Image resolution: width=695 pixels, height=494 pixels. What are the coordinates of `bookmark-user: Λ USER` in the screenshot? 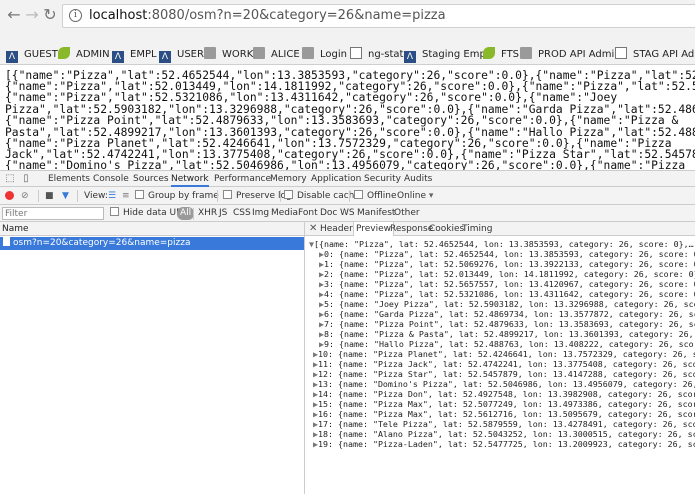 It's located at (181, 54).